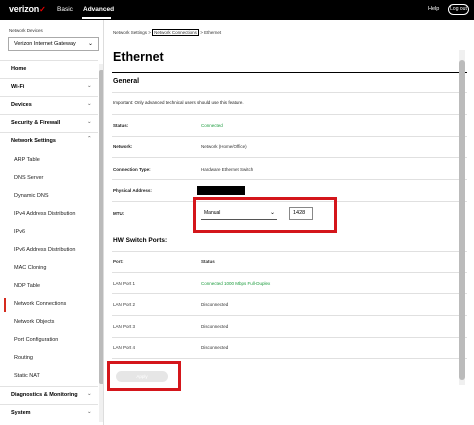 Image resolution: width=474 pixels, height=425 pixels. What do you see at coordinates (140, 240) in the screenshot?
I see `section-heading-hw-switch-ports: HW Switch Ports:` at bounding box center [140, 240].